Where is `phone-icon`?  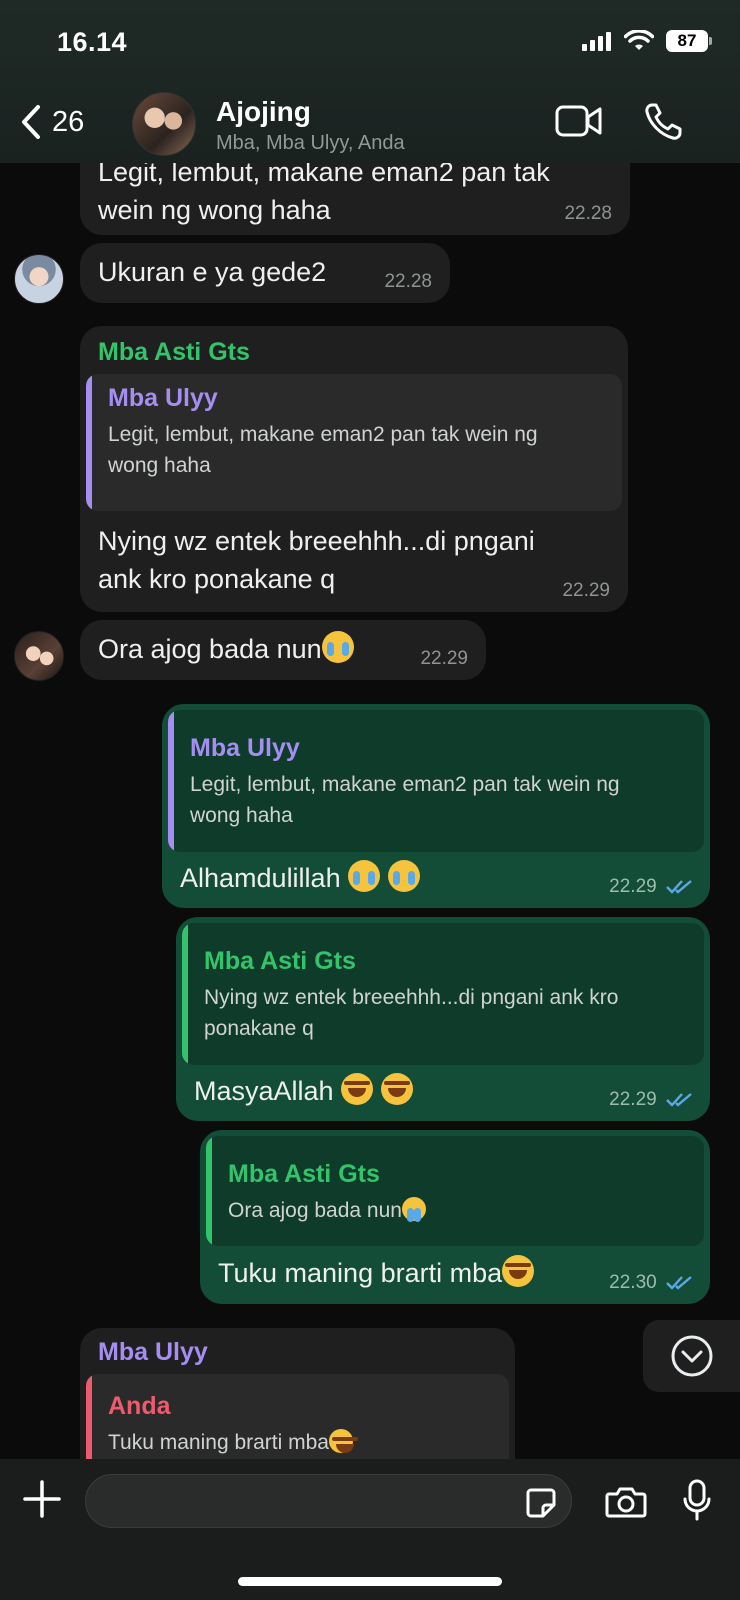 phone-icon is located at coordinates (663, 122).